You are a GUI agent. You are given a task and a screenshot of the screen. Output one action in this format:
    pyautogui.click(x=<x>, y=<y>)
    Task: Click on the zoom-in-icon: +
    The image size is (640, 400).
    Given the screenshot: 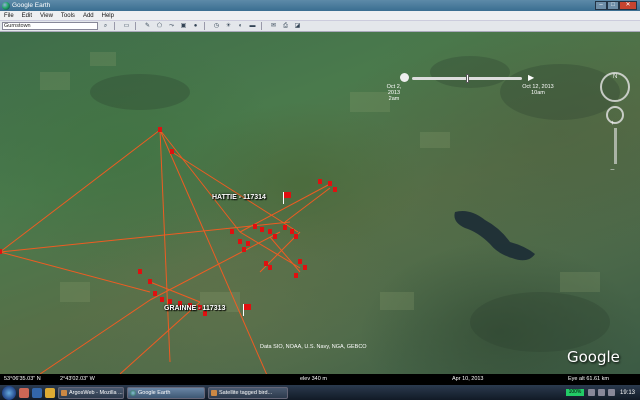 What is the action you would take?
    pyautogui.click(x=613, y=123)
    